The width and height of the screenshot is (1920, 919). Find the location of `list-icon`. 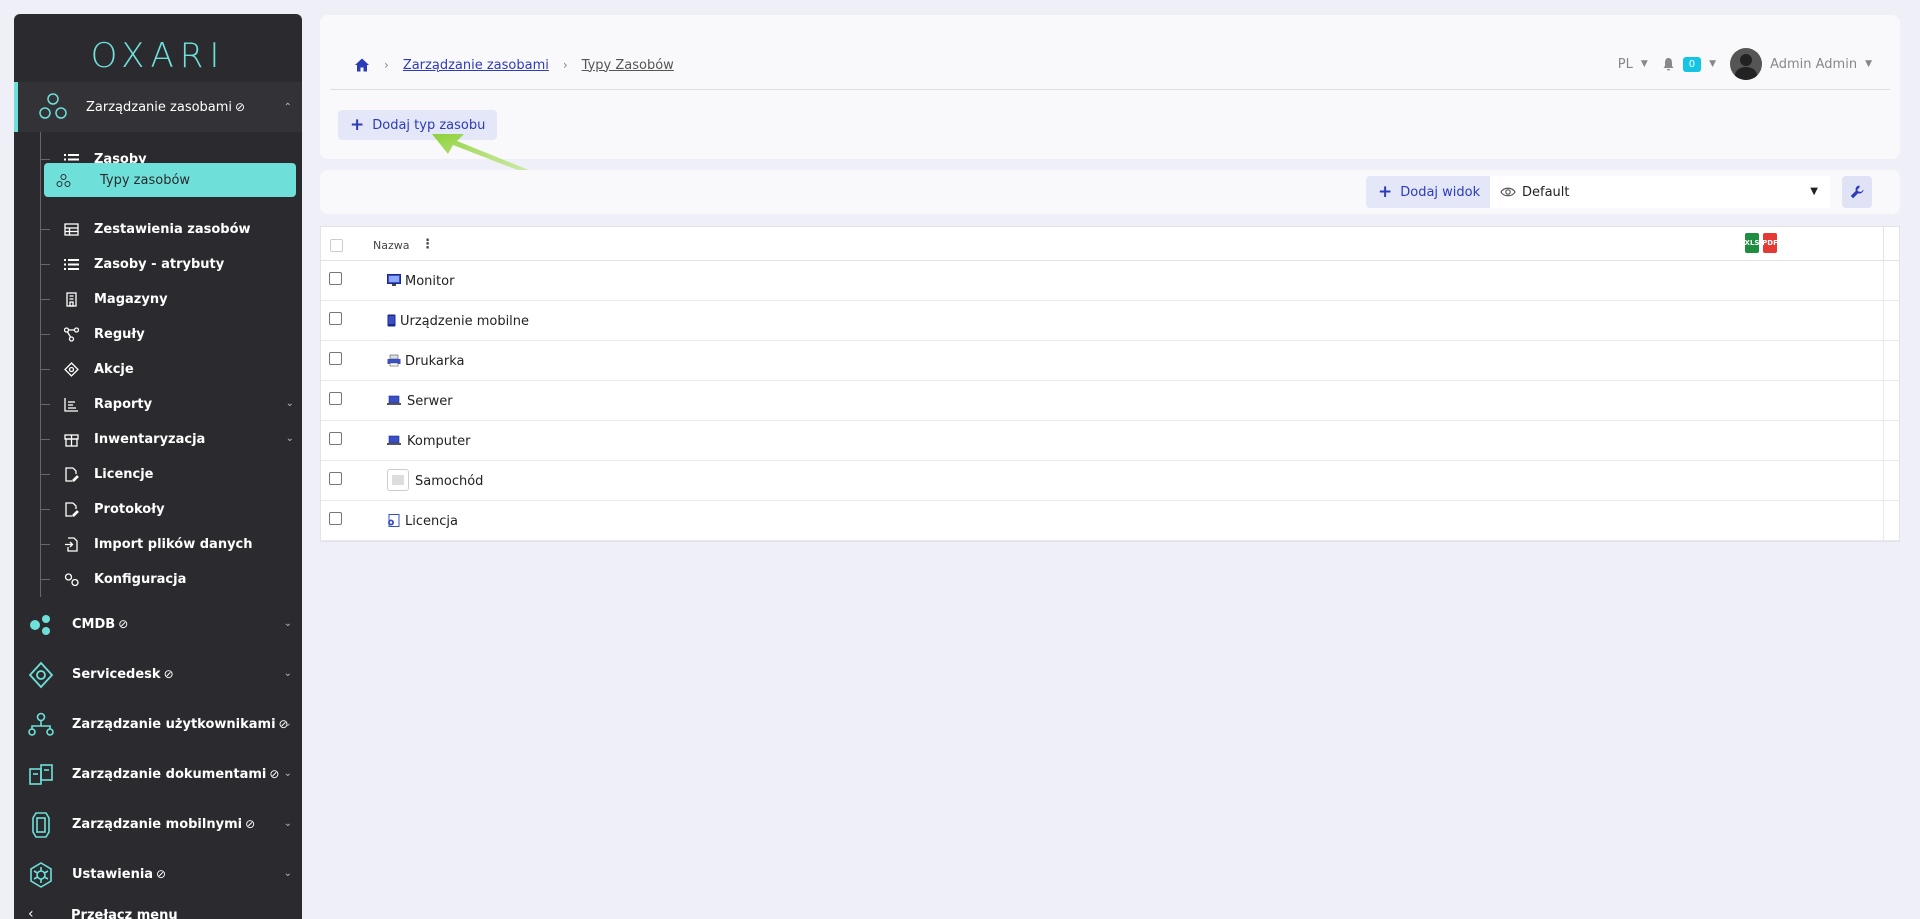

list-icon is located at coordinates (71, 264).